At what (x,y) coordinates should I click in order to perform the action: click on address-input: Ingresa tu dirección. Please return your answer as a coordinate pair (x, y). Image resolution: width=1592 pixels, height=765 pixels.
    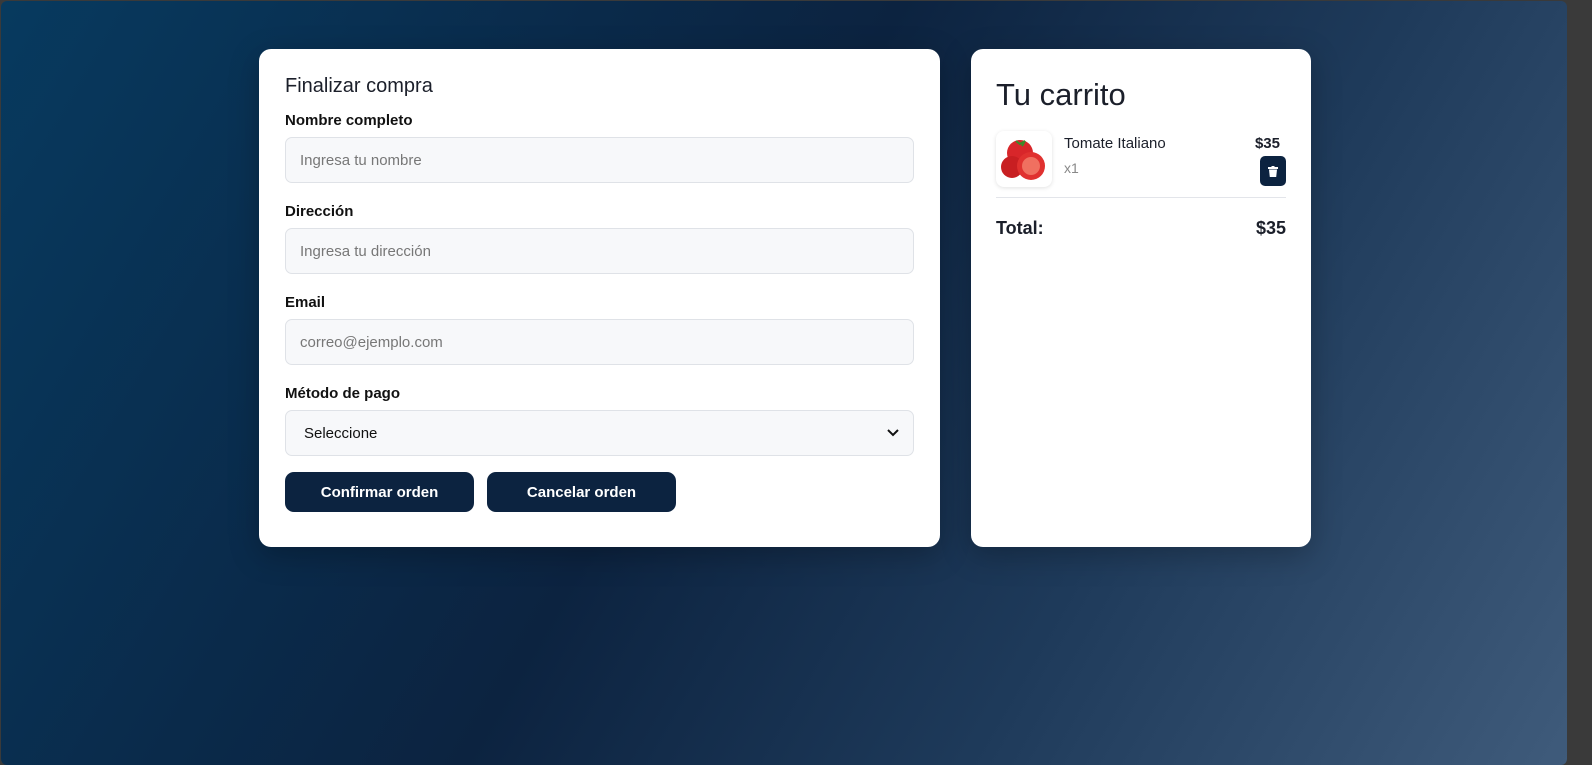
    Looking at the image, I should click on (599, 251).